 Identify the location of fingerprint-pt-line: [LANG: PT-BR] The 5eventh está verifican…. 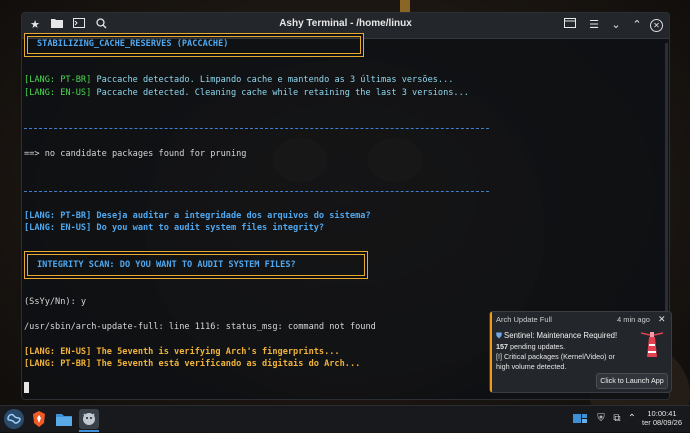
(192, 364).